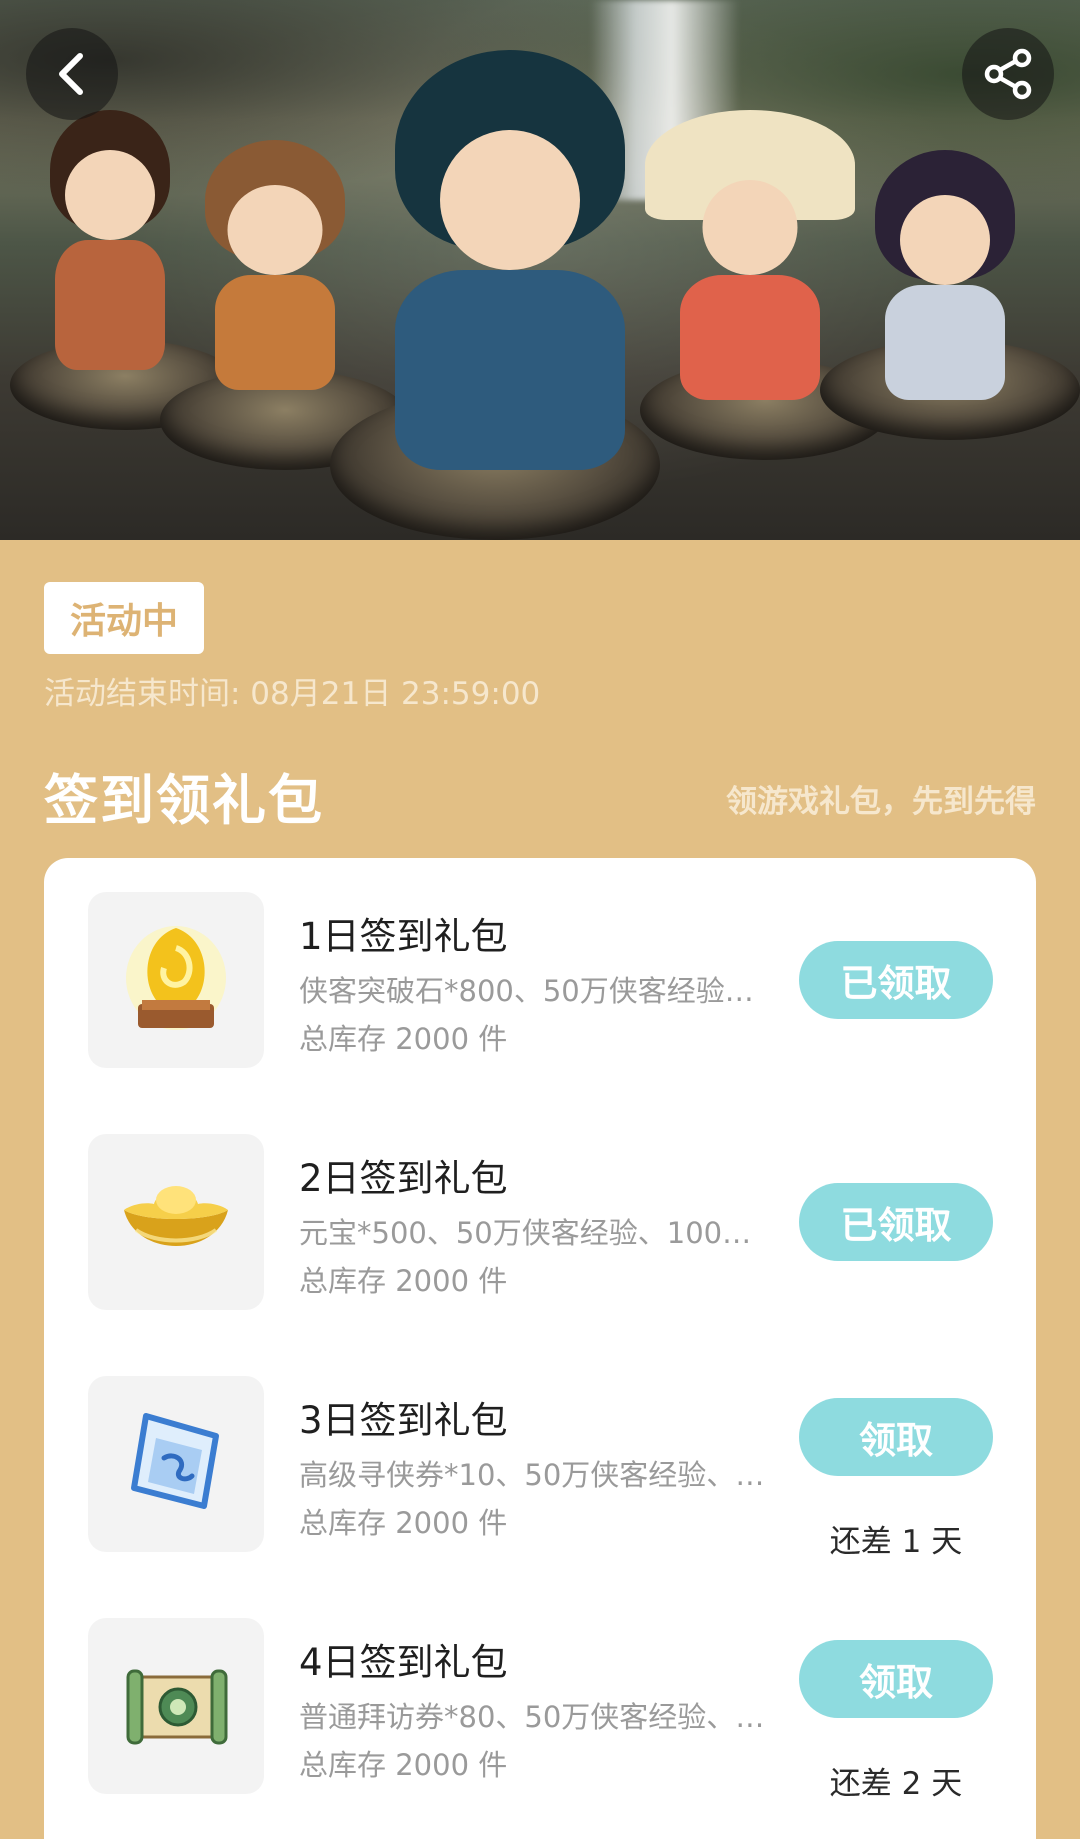  Describe the element at coordinates (896, 1542) in the screenshot. I see `days-remaining: 还差 1 天` at that location.